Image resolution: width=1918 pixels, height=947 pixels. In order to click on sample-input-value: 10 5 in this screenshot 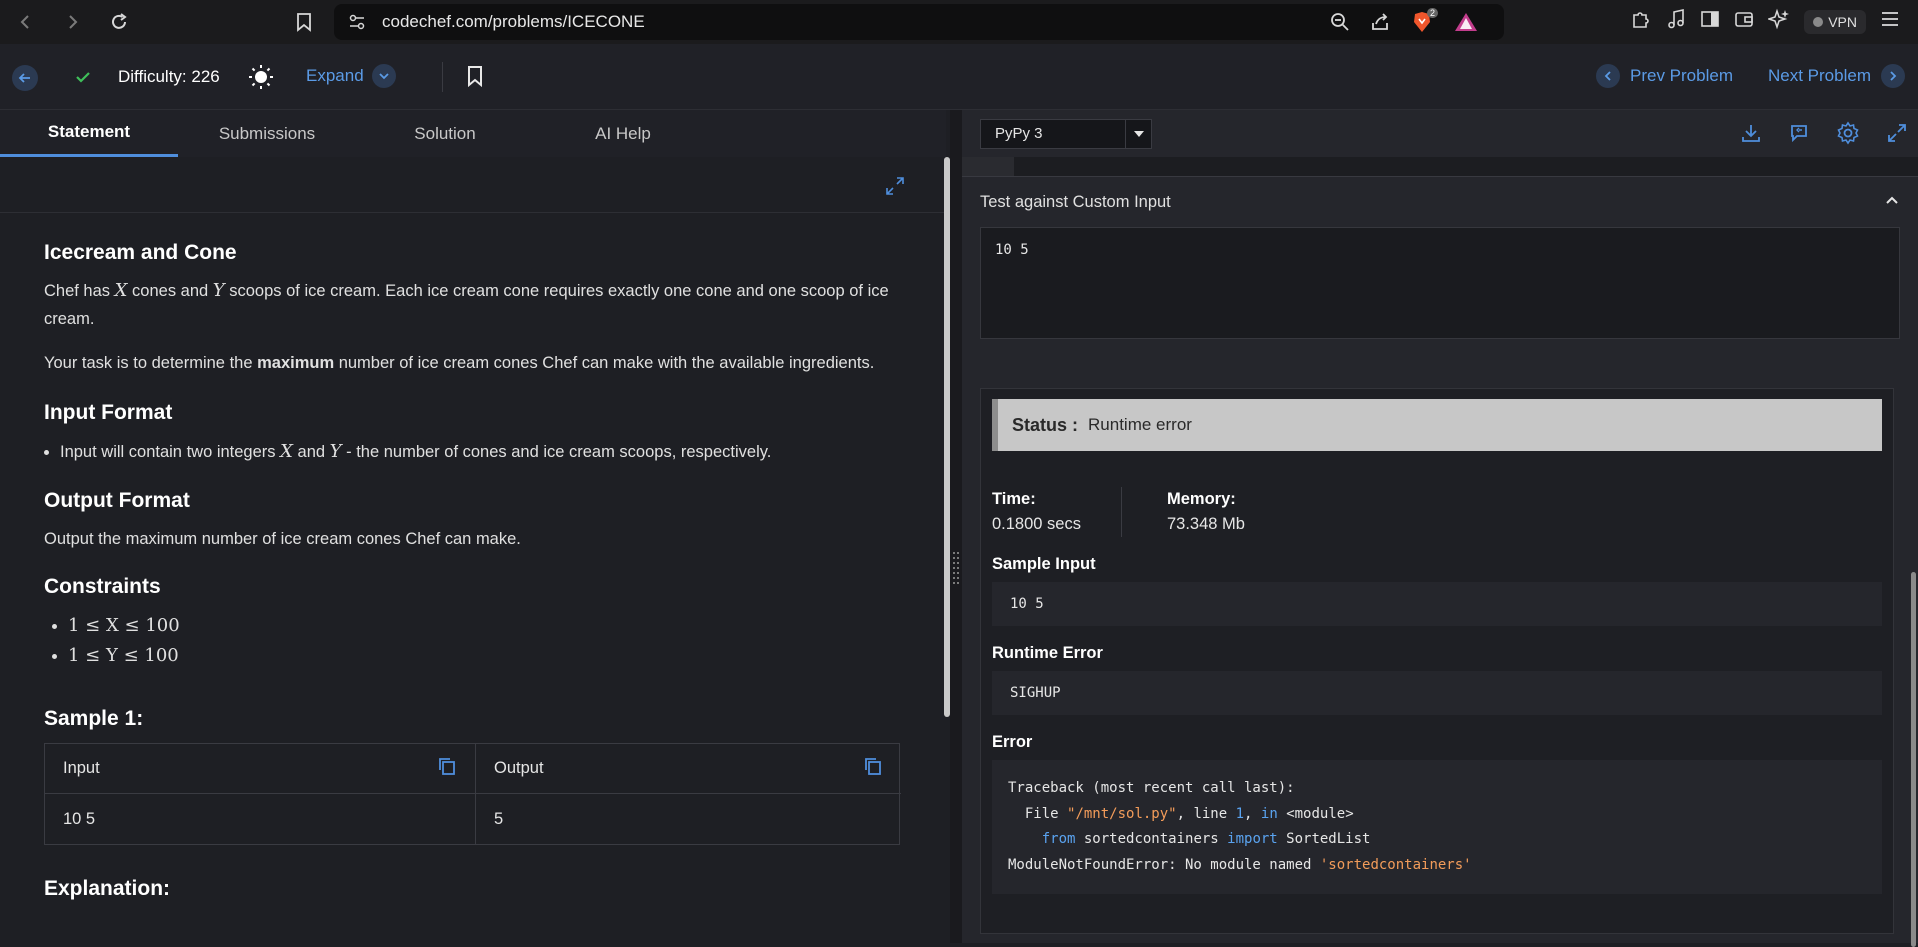, I will do `click(79, 818)`.